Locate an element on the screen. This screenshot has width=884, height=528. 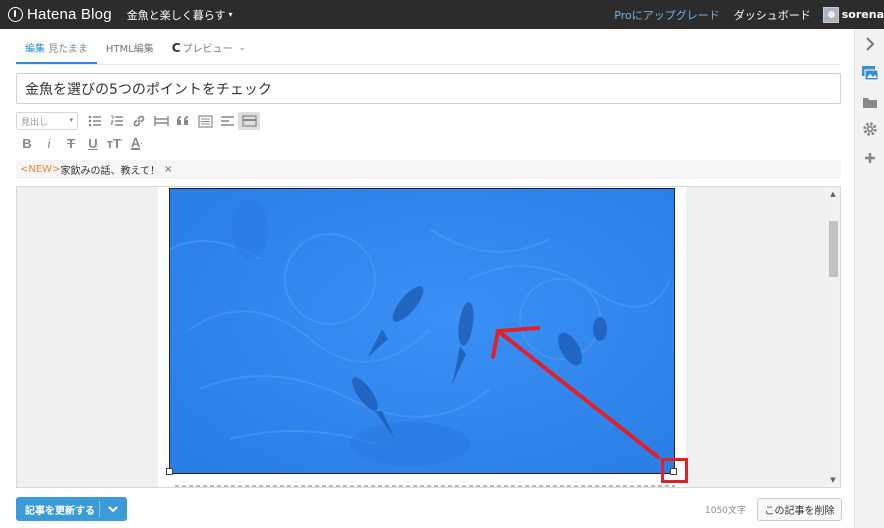
underline-button: U is located at coordinates (93, 143).